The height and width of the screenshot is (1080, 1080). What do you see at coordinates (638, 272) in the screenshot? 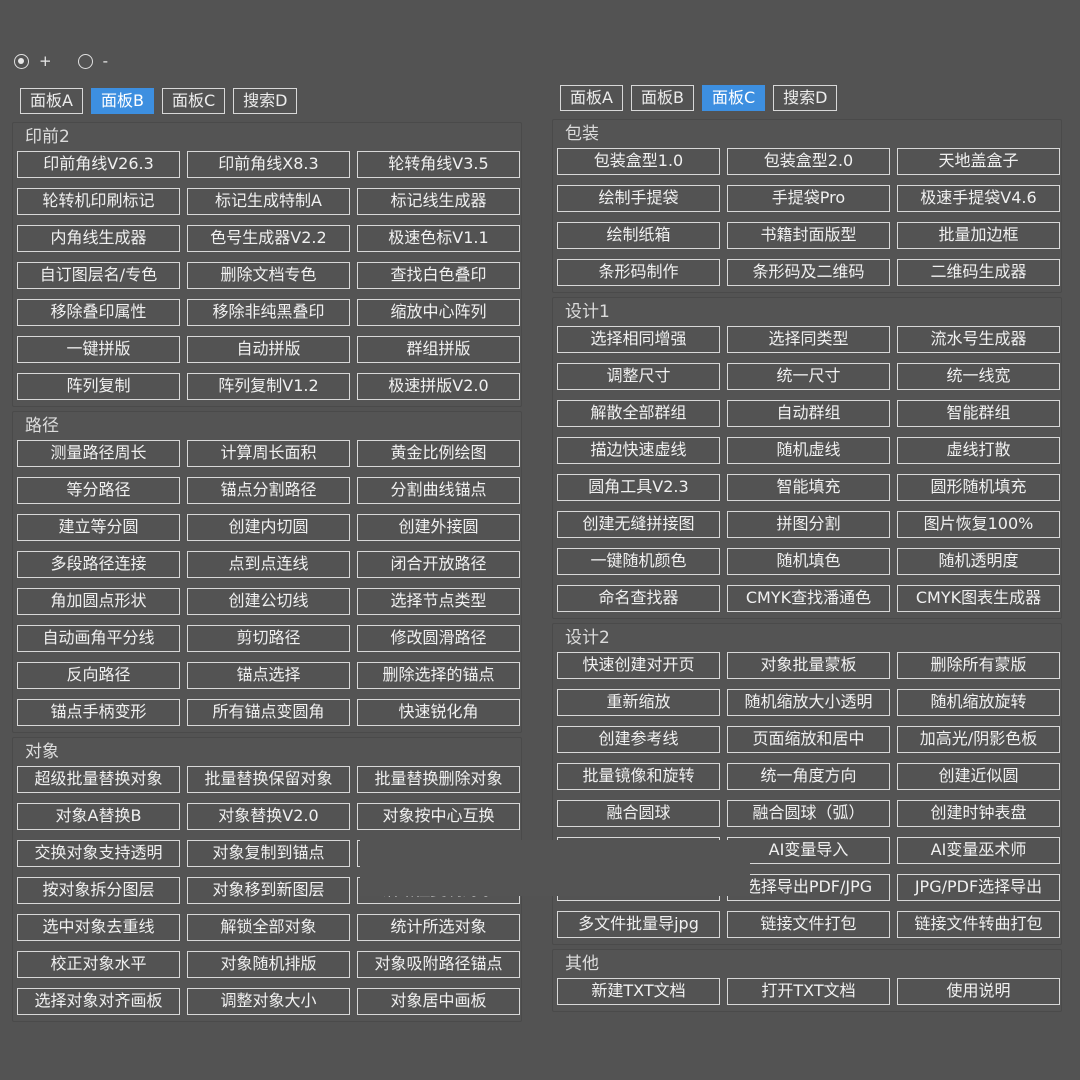
I see `tool-button: 条形码制作` at bounding box center [638, 272].